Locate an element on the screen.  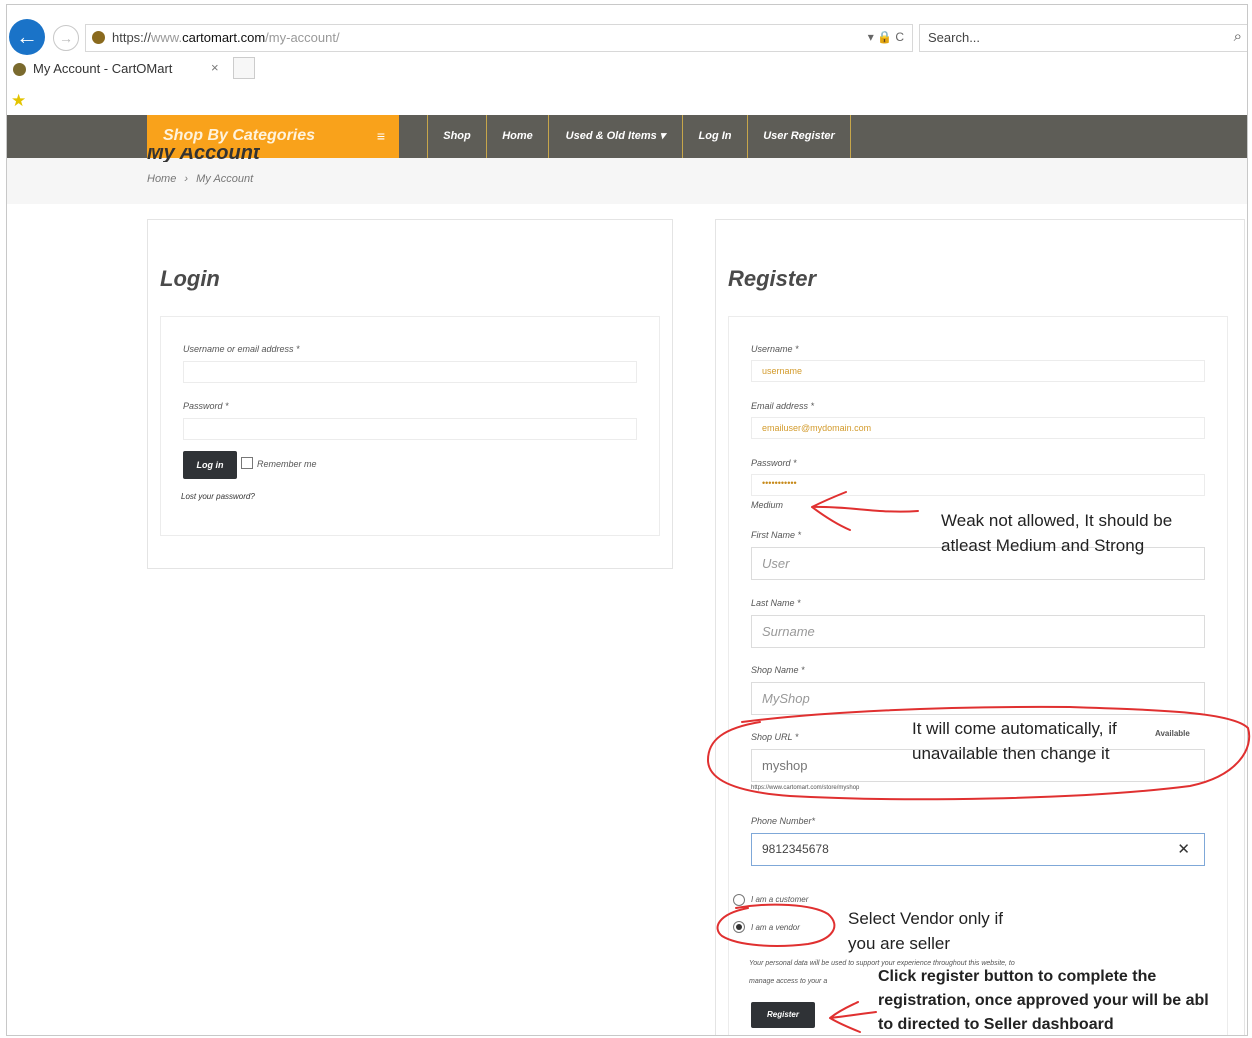
last-name-label: Last Name * is located at coordinates (776, 603).